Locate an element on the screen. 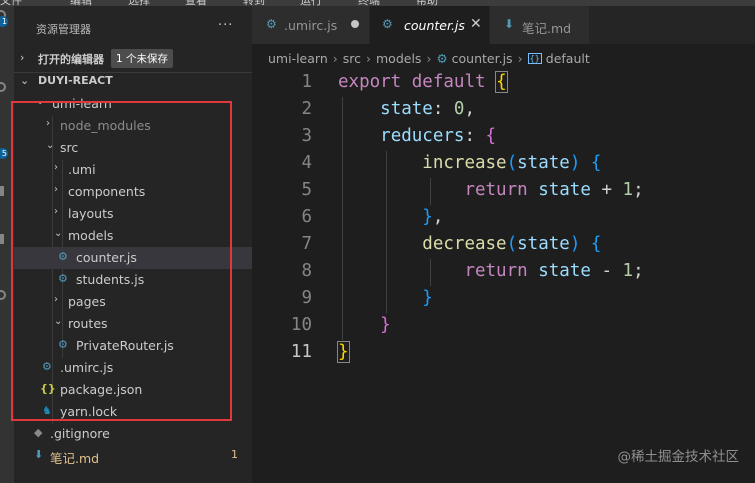  code-line: 5 return state + 1; is located at coordinates (503, 191).